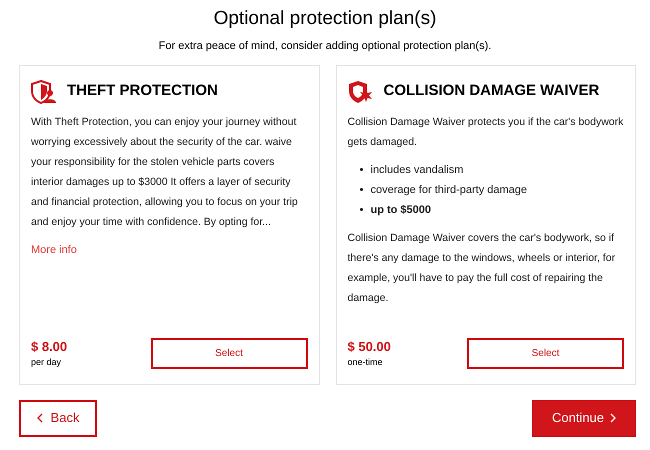 The height and width of the screenshot is (450, 650). I want to click on plan-price: $ 50.00, so click(369, 347).